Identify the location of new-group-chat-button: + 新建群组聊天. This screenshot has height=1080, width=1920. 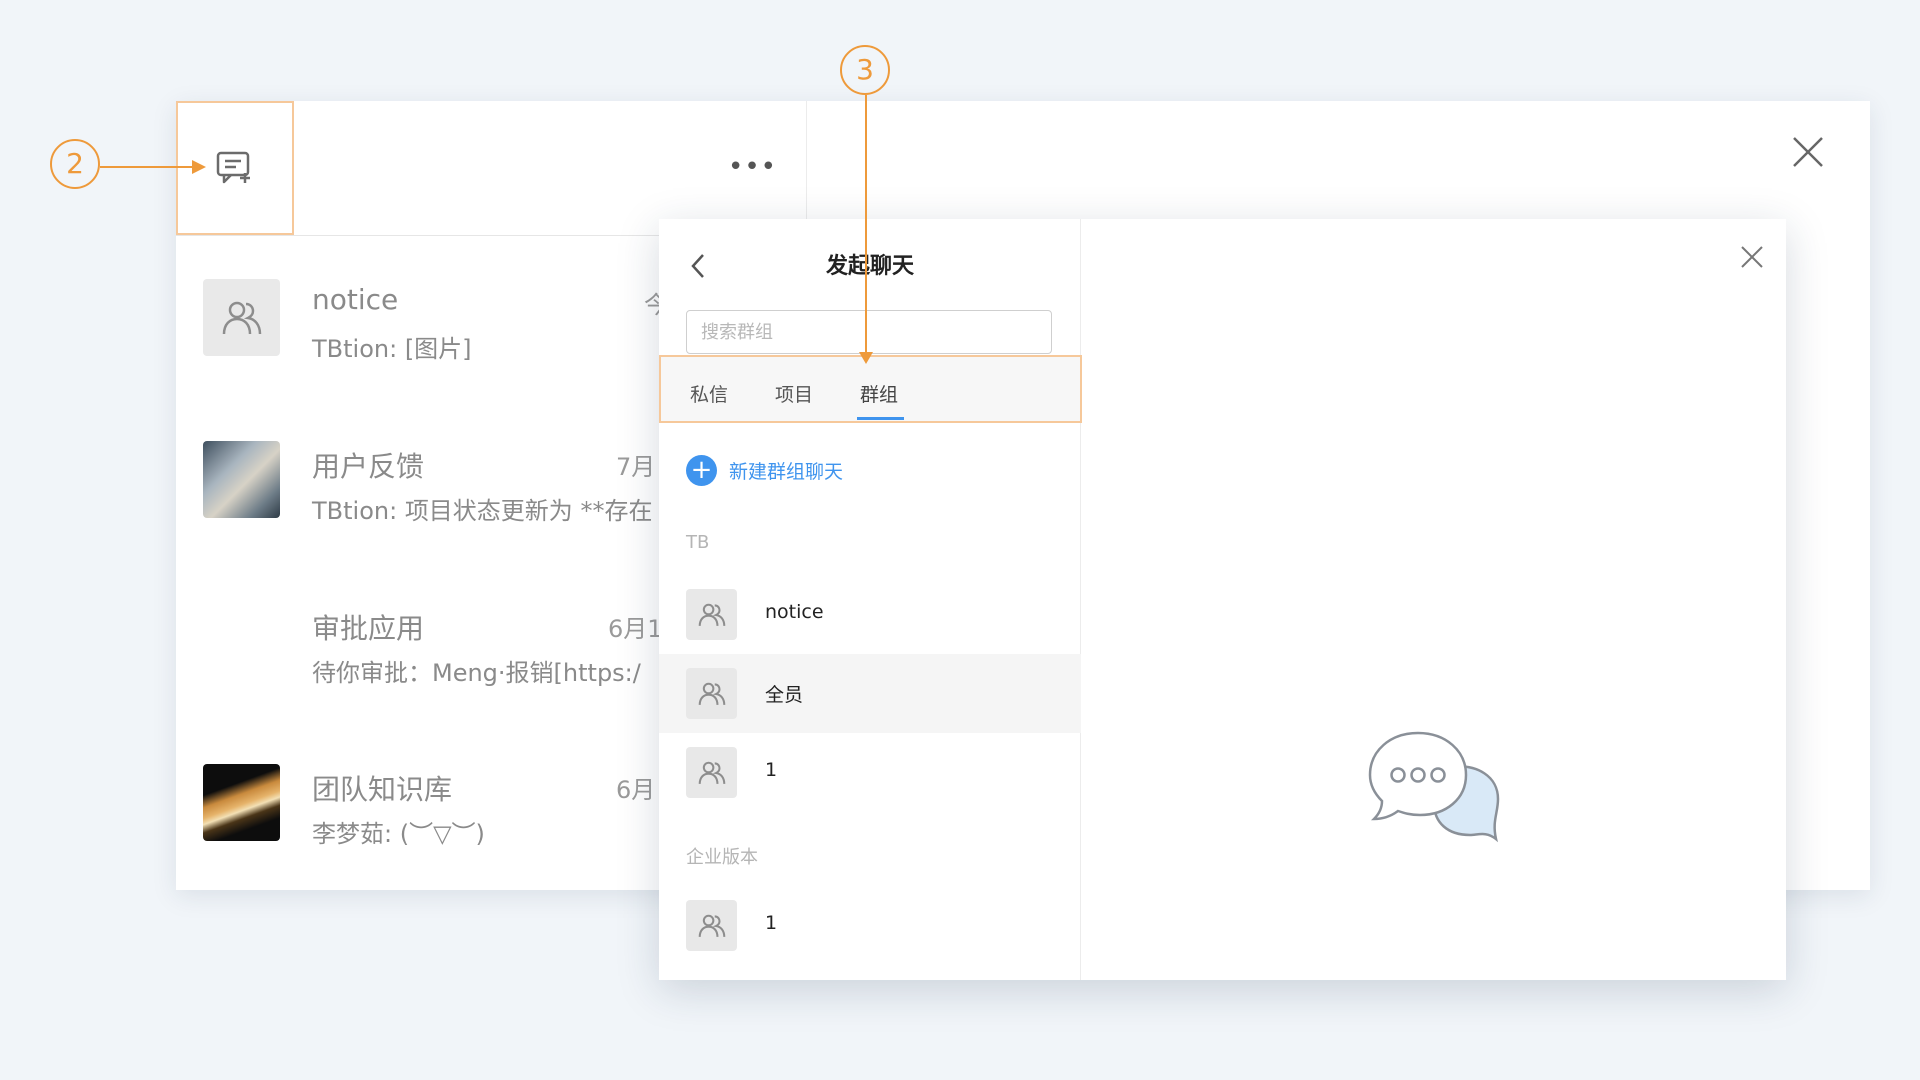
(764, 470).